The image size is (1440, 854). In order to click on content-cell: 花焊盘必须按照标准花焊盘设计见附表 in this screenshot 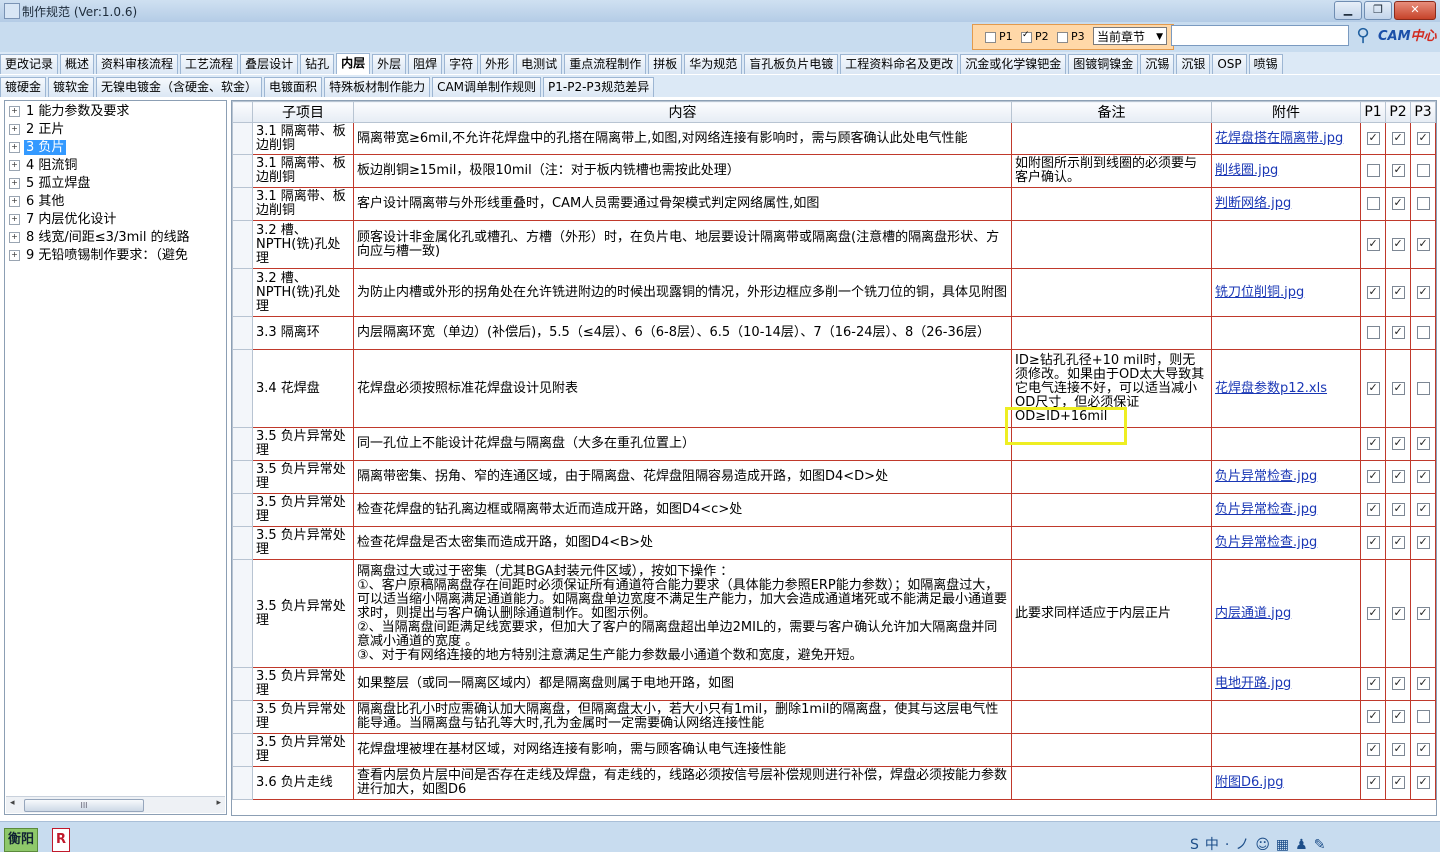, I will do `click(682, 388)`.